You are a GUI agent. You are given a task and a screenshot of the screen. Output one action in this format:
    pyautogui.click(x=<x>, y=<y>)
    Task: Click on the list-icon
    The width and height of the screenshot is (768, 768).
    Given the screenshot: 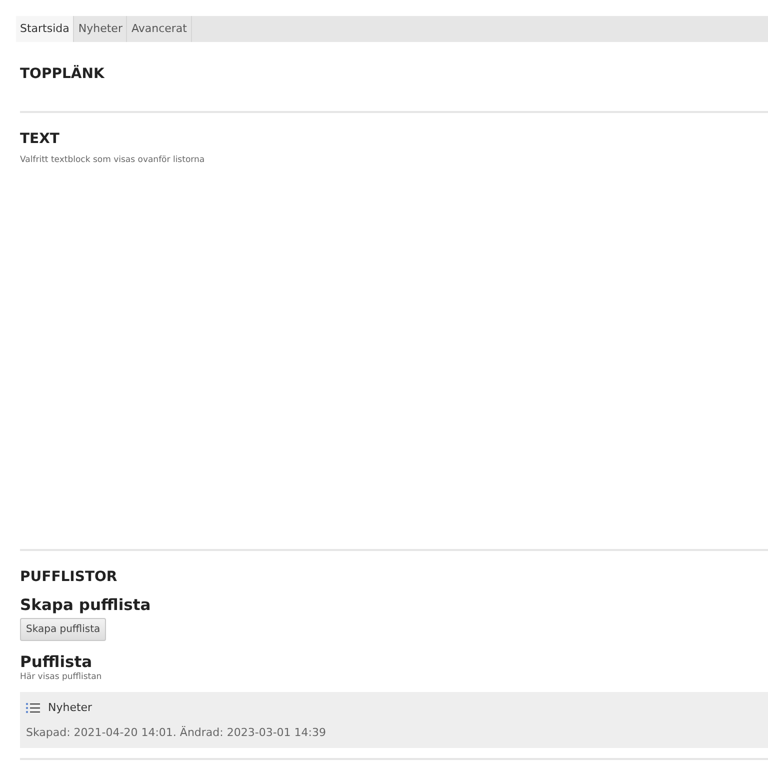 What is the action you would take?
    pyautogui.click(x=33, y=708)
    